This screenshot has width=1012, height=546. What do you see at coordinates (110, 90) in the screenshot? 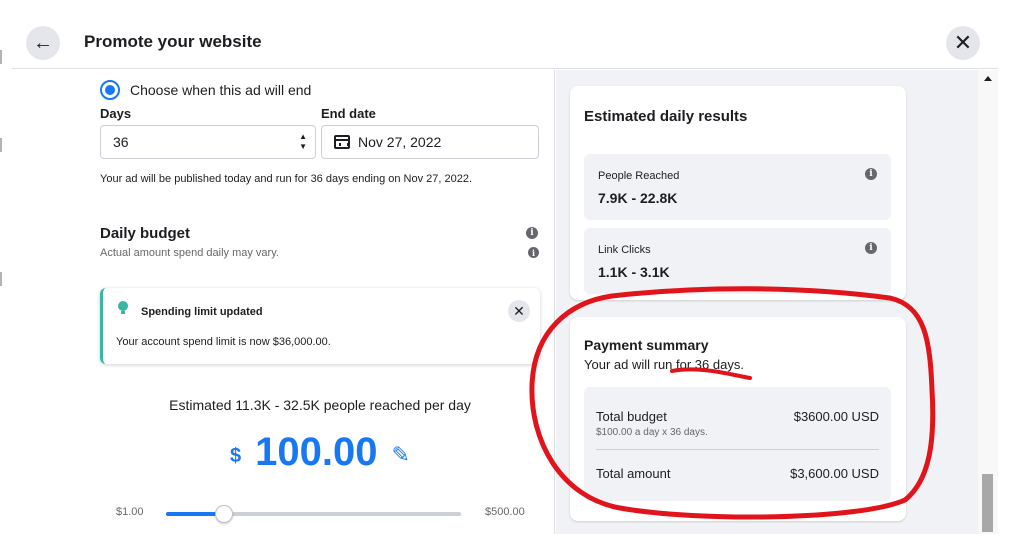
I see `radio-button` at bounding box center [110, 90].